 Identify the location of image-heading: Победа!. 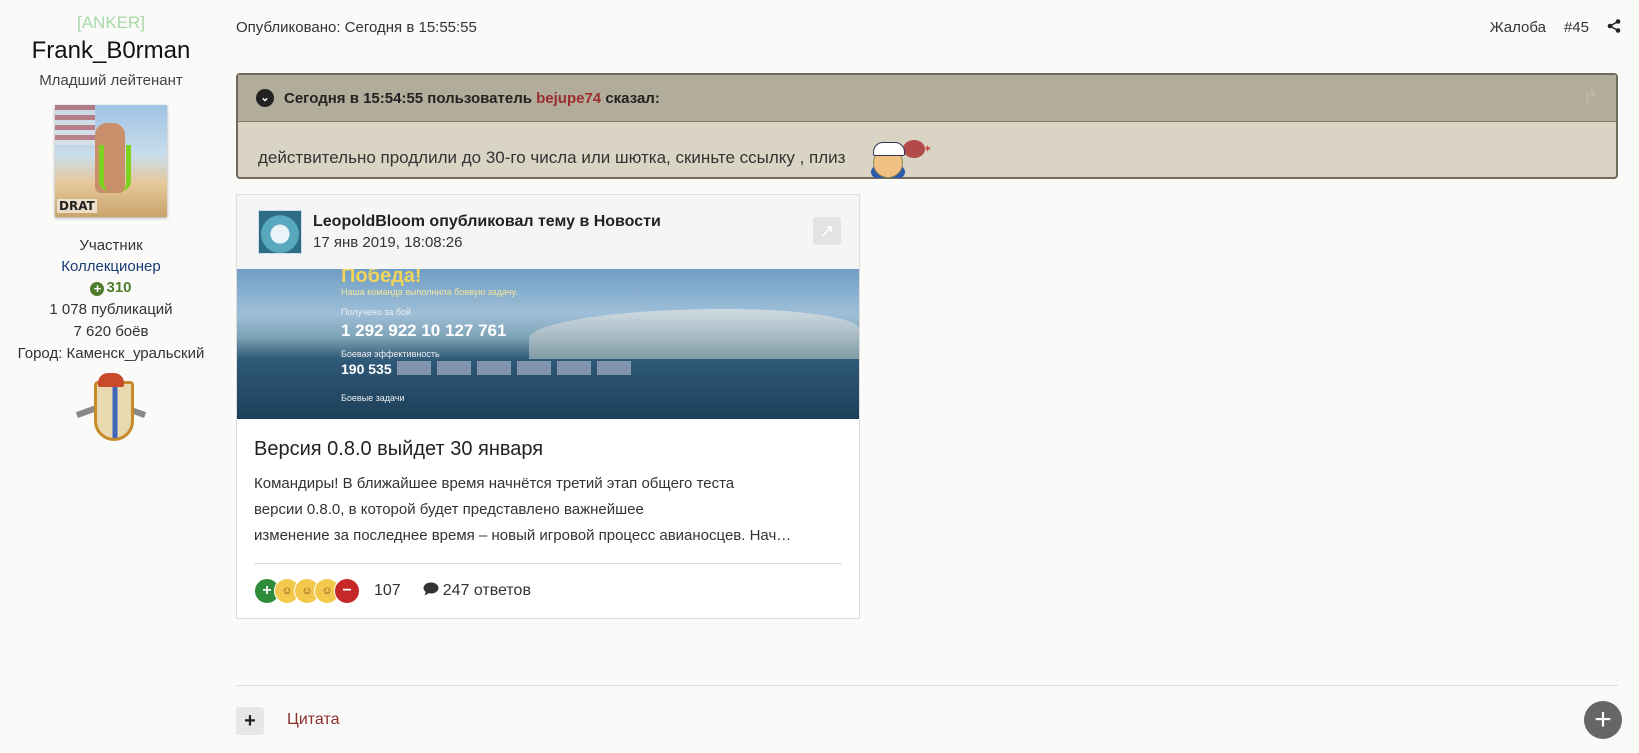
(381, 278).